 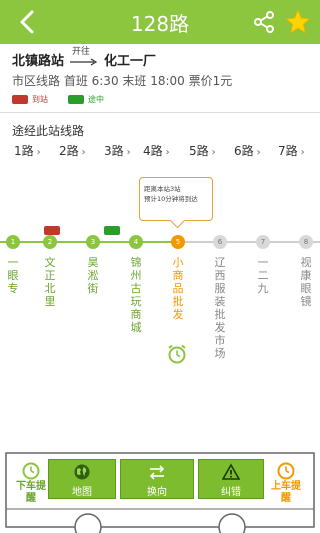 I want to click on transfer-line-label: 2路, so click(x=69, y=151).